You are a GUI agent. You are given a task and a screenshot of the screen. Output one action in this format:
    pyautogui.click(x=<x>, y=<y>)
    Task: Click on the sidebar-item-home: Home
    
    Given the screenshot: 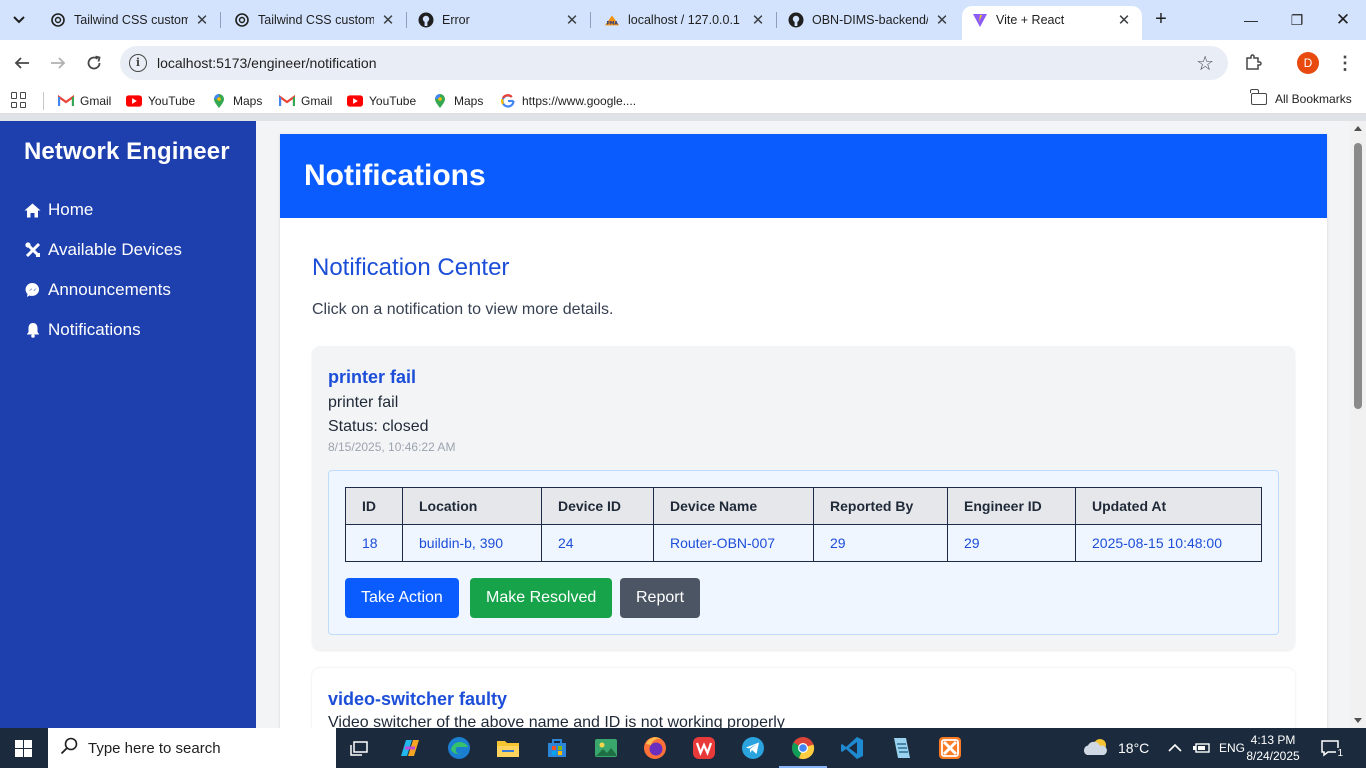 What is the action you would take?
    pyautogui.click(x=58, y=210)
    